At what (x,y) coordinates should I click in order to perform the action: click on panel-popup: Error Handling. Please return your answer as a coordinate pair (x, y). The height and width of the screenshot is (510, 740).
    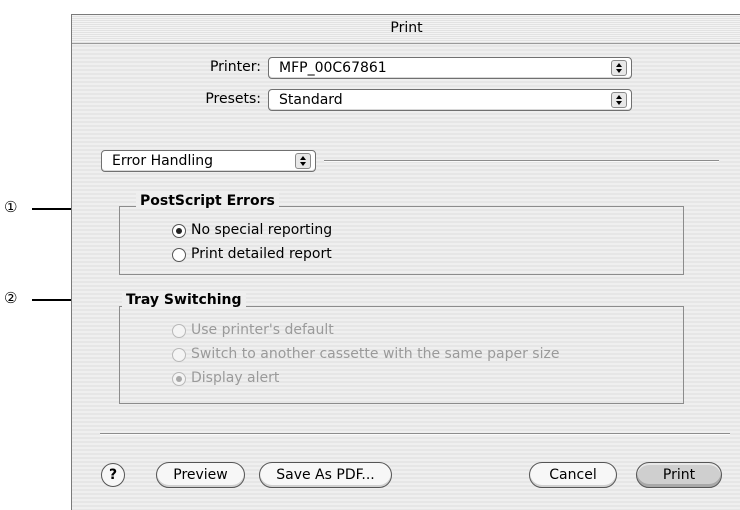
    Looking at the image, I should click on (208, 161).